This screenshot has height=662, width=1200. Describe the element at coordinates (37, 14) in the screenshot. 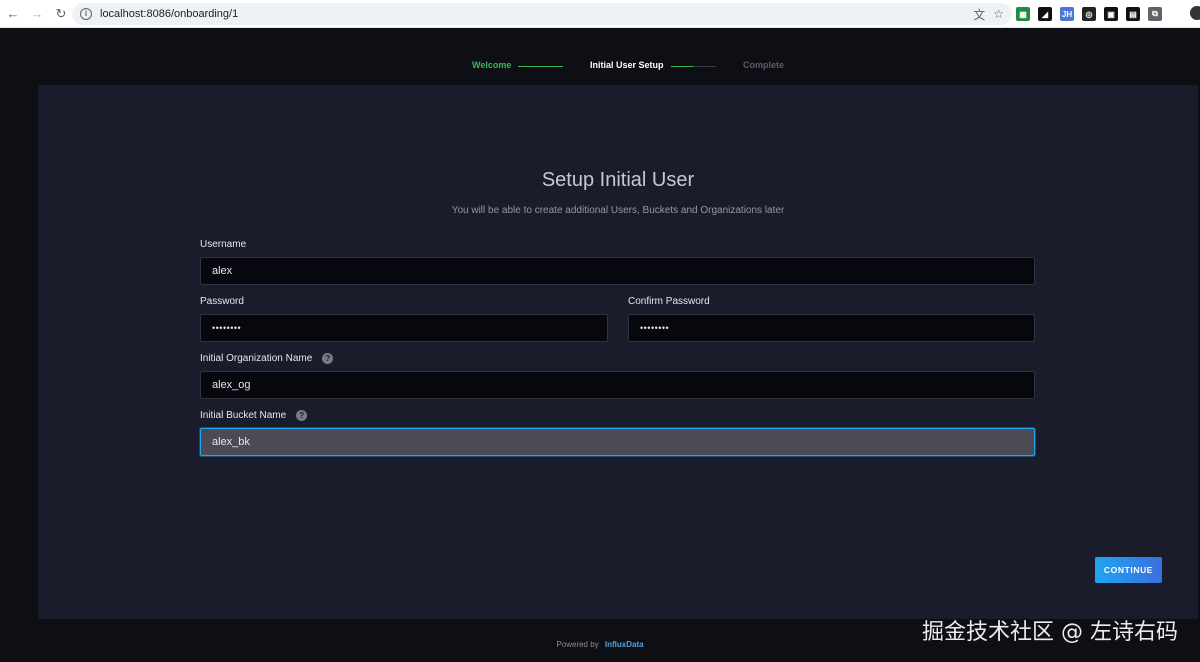

I see `forward-icon: →` at that location.